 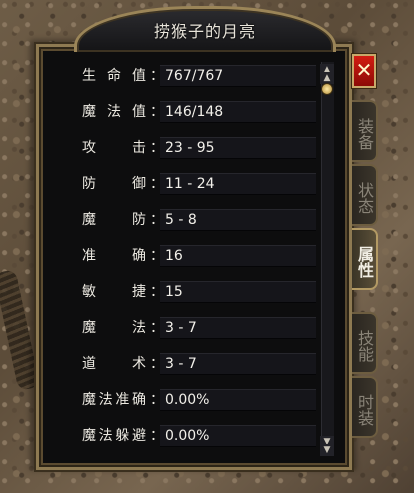 I want to click on stat-label-magic: 魔法, so click(x=114, y=328).